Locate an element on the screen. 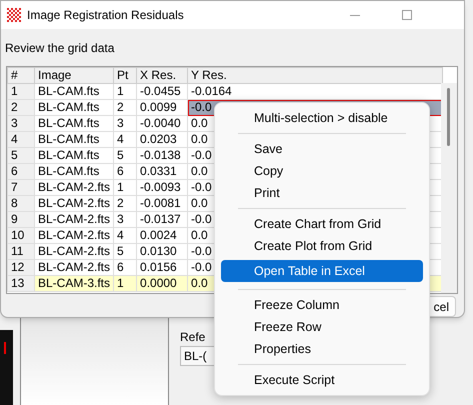 The width and height of the screenshot is (473, 405). menu-item: Create Plot from Grid is located at coordinates (322, 246).